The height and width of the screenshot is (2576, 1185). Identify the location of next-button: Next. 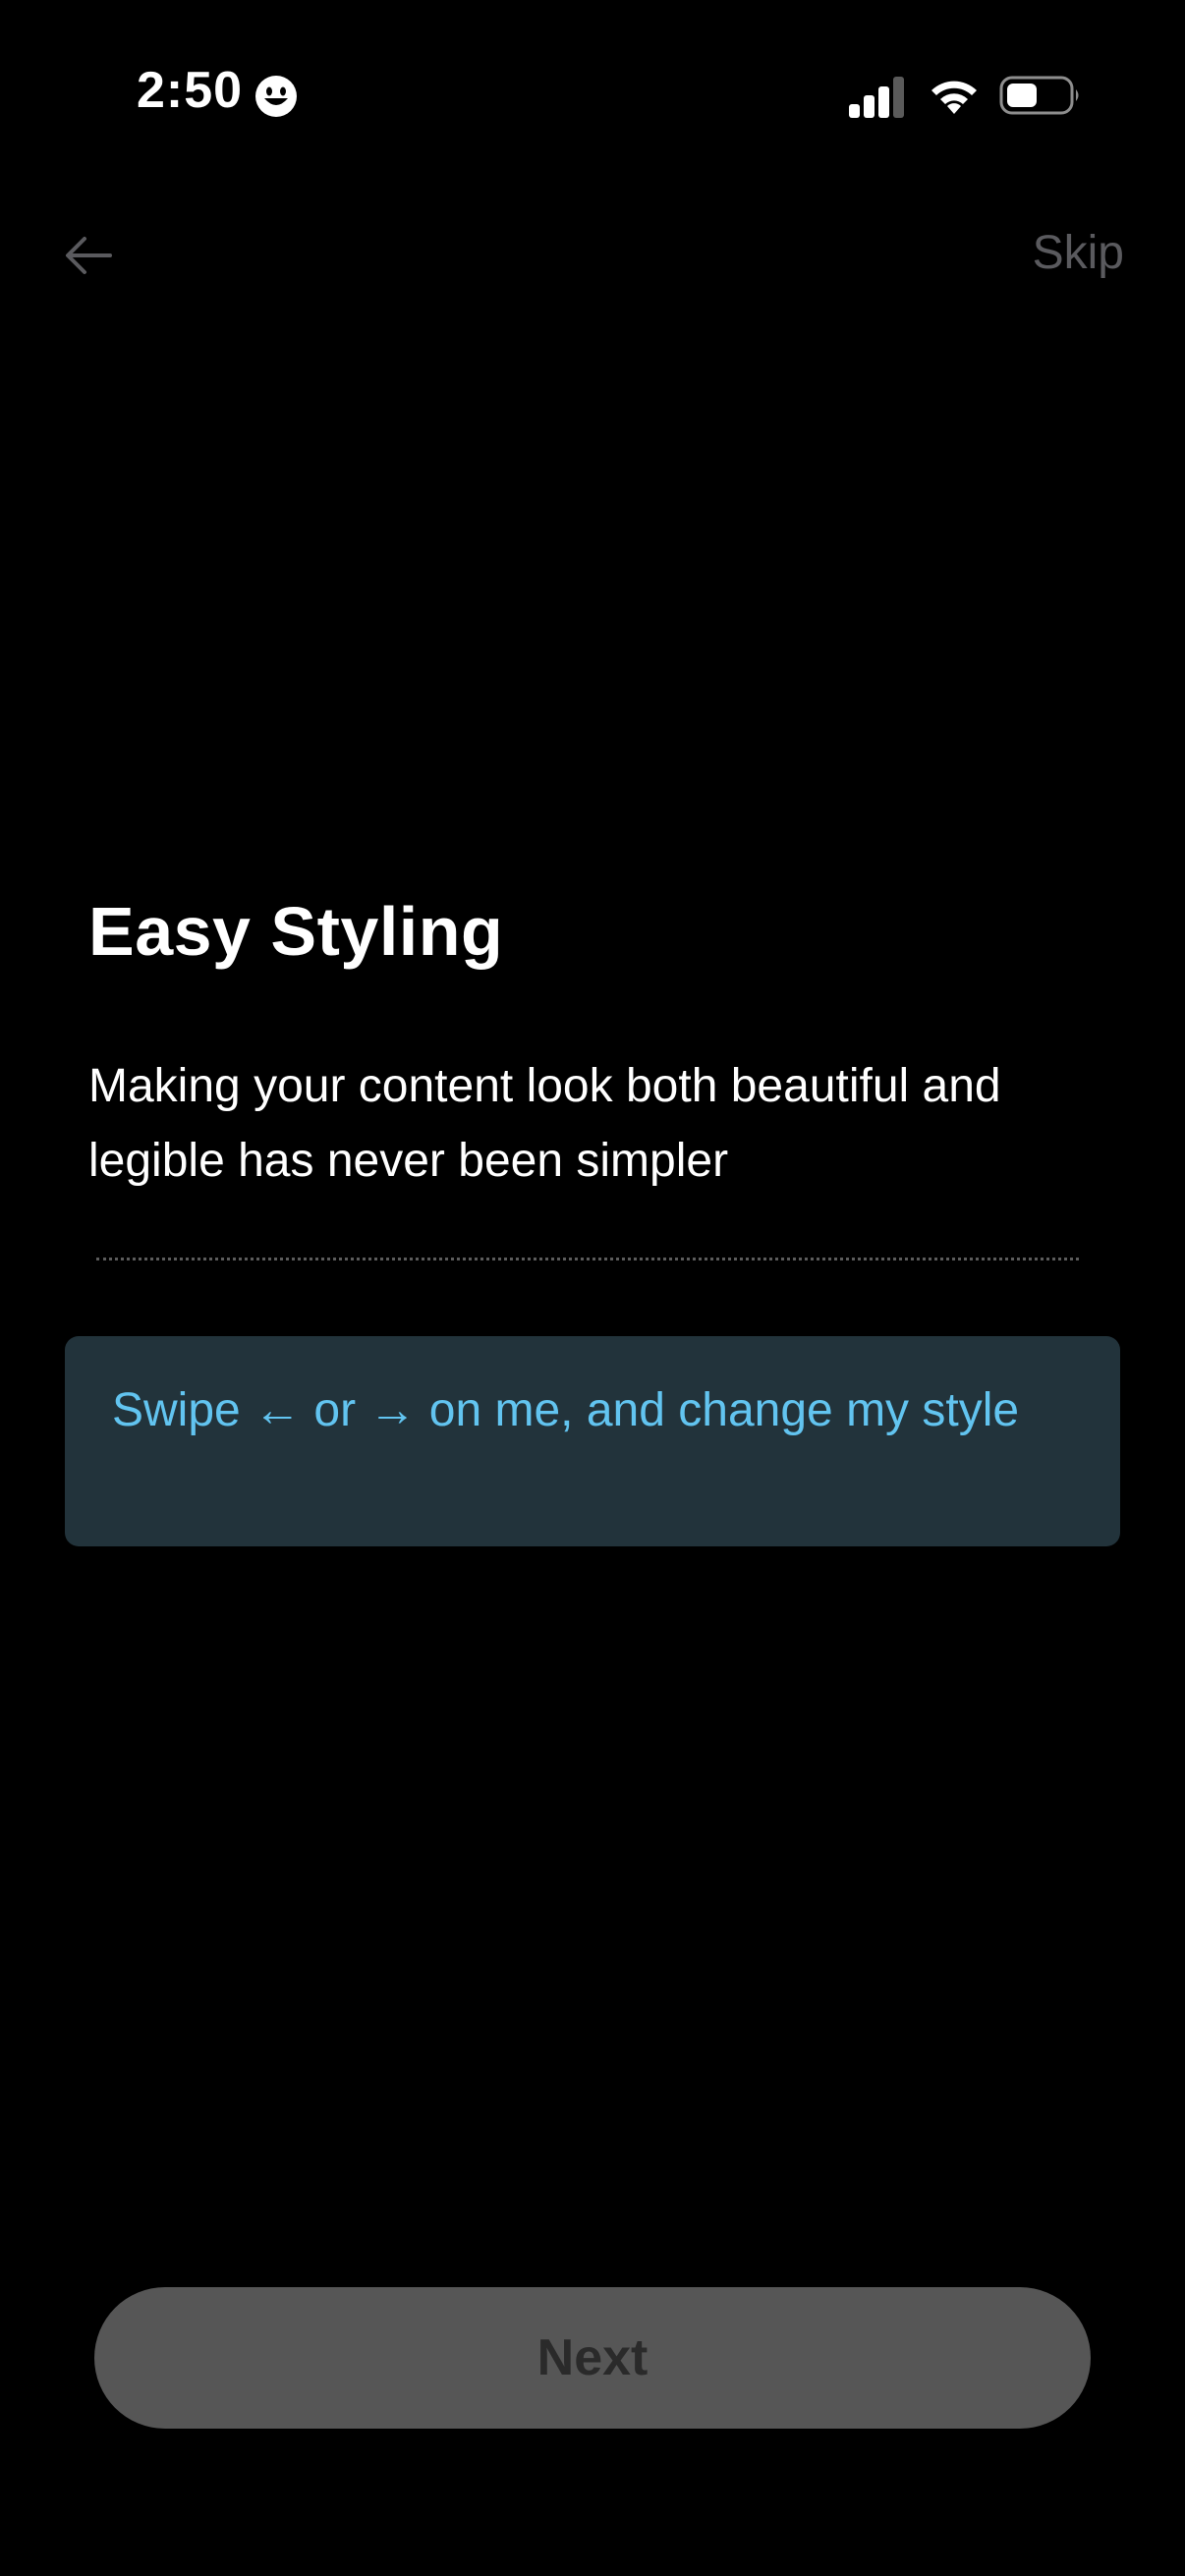
(592, 2358).